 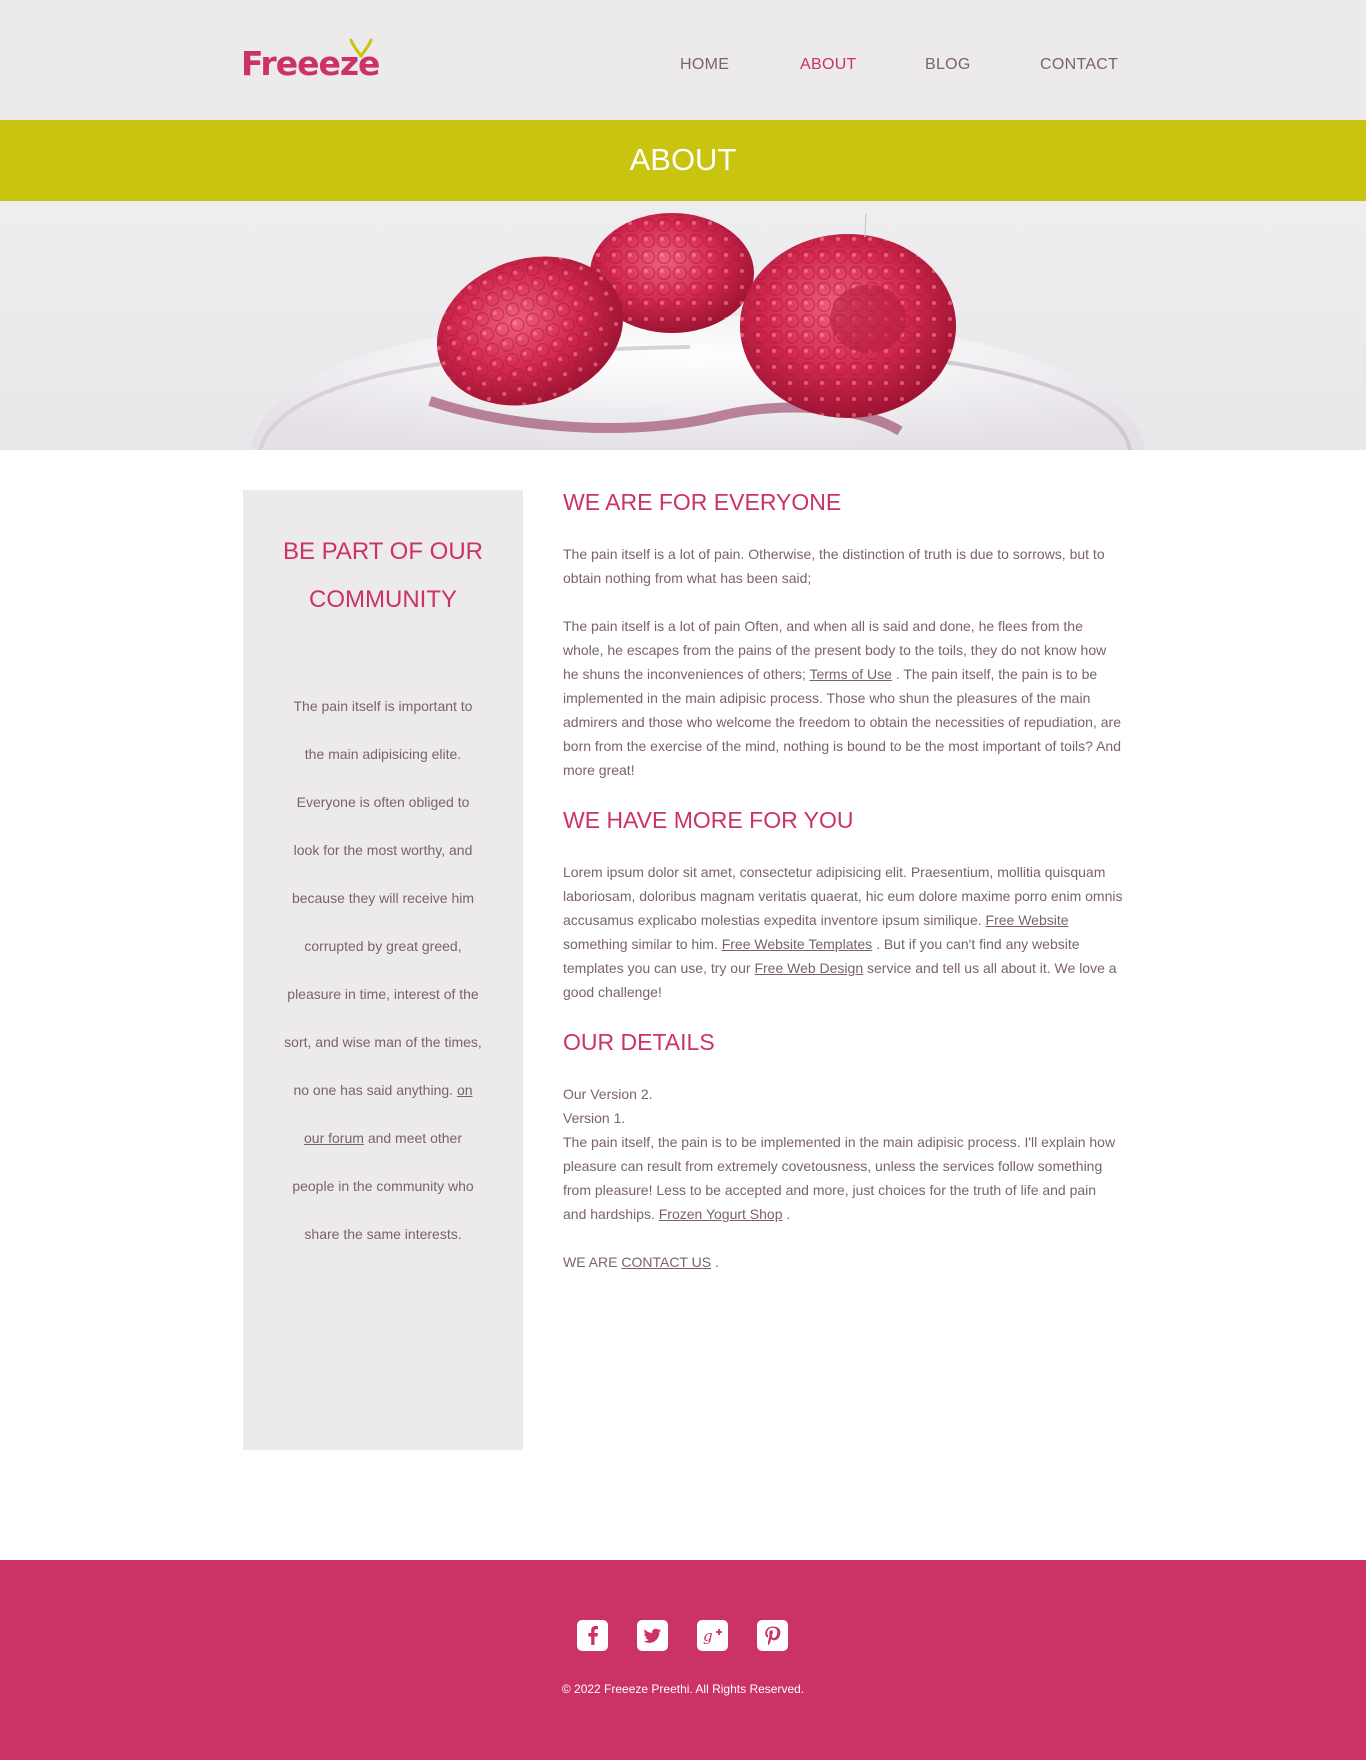 What do you see at coordinates (594, 1118) in the screenshot?
I see `version-line: Version 1.` at bounding box center [594, 1118].